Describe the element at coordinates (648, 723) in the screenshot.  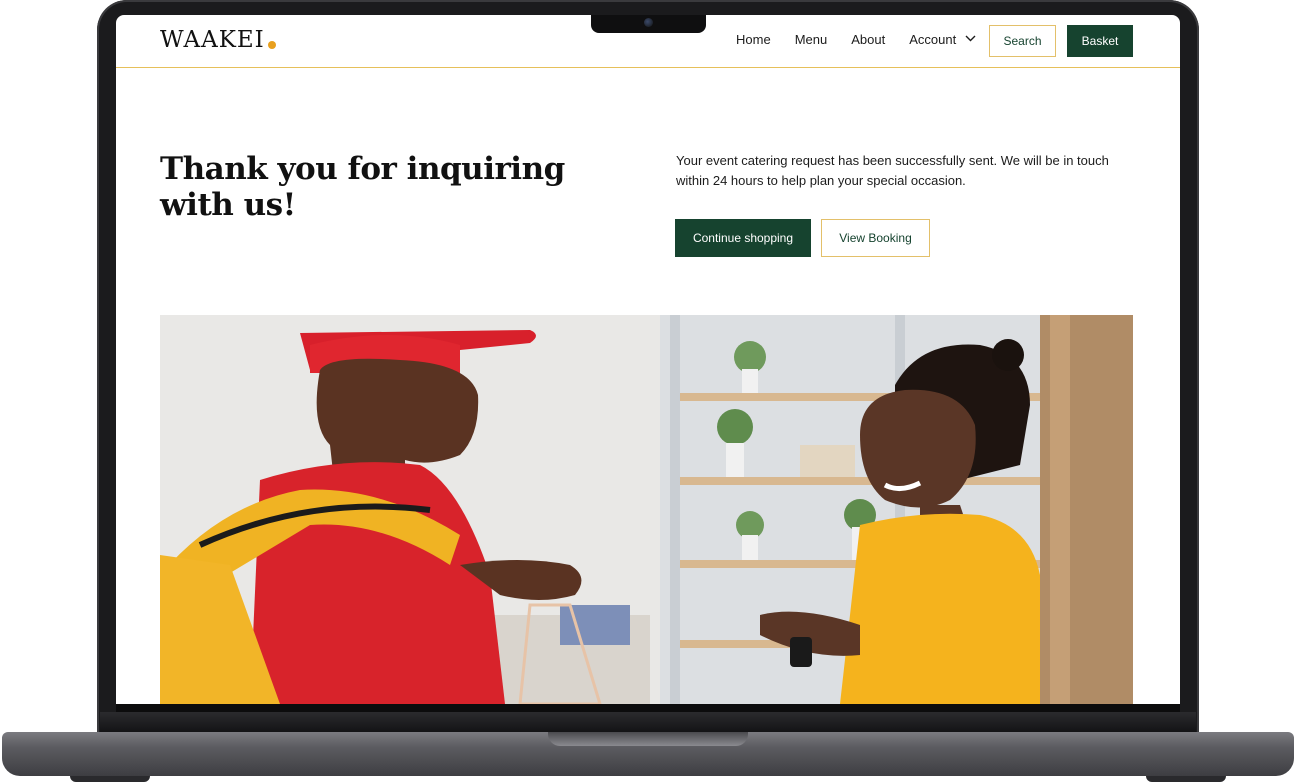
I see `laptop-hinge` at that location.